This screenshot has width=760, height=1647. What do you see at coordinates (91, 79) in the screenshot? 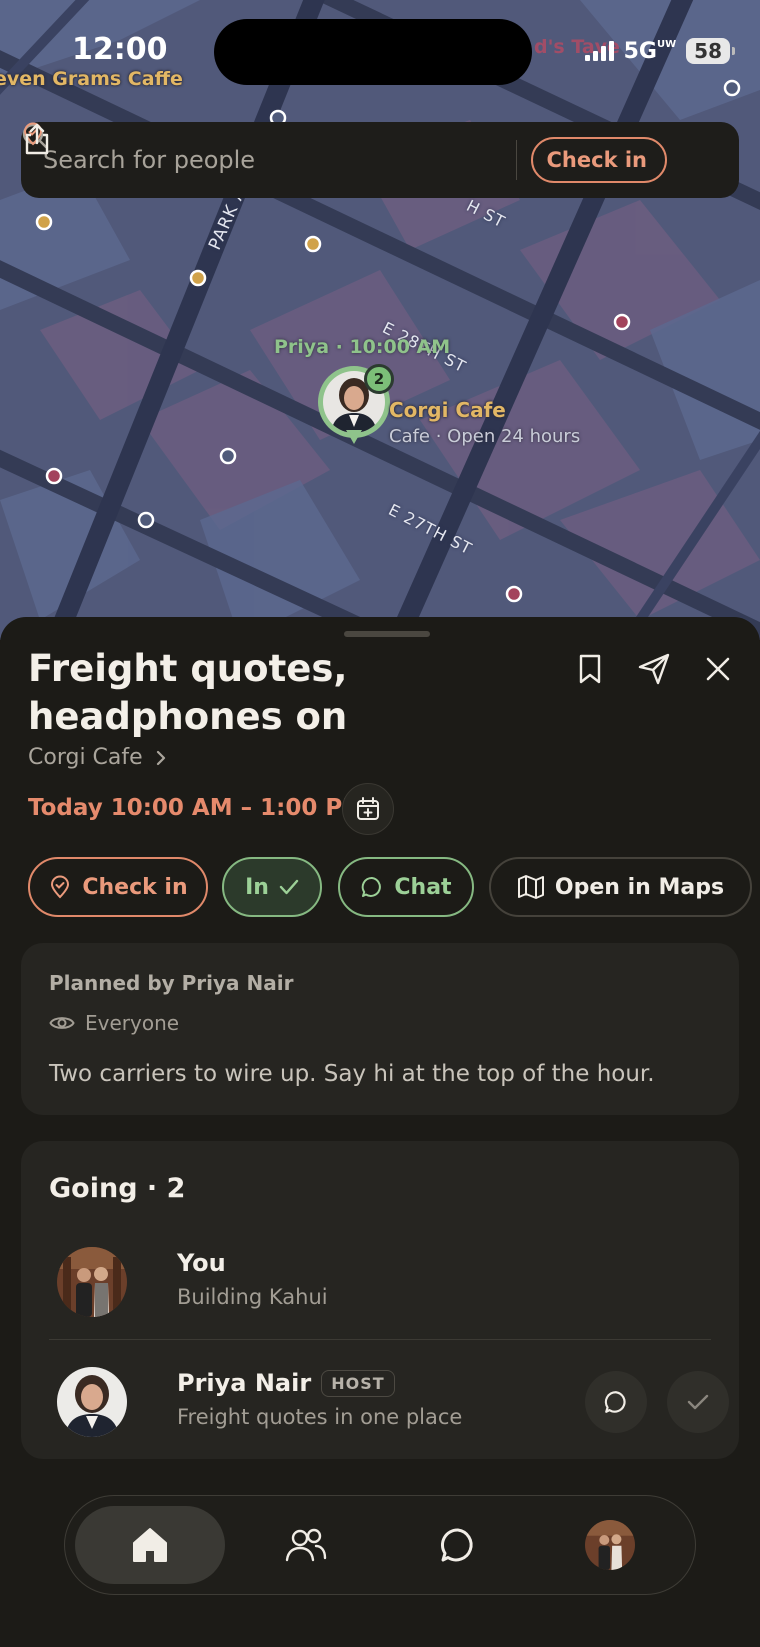
I see `poi-label-corner: even Grams Caffe` at bounding box center [91, 79].